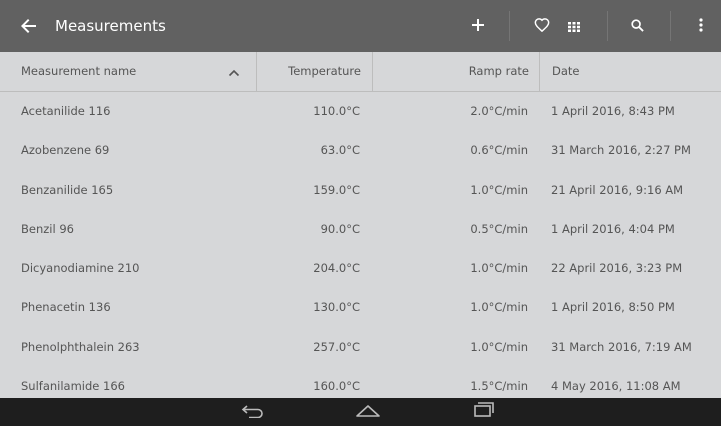 This screenshot has height=426, width=721. I want to click on add-icon, so click(478, 26).